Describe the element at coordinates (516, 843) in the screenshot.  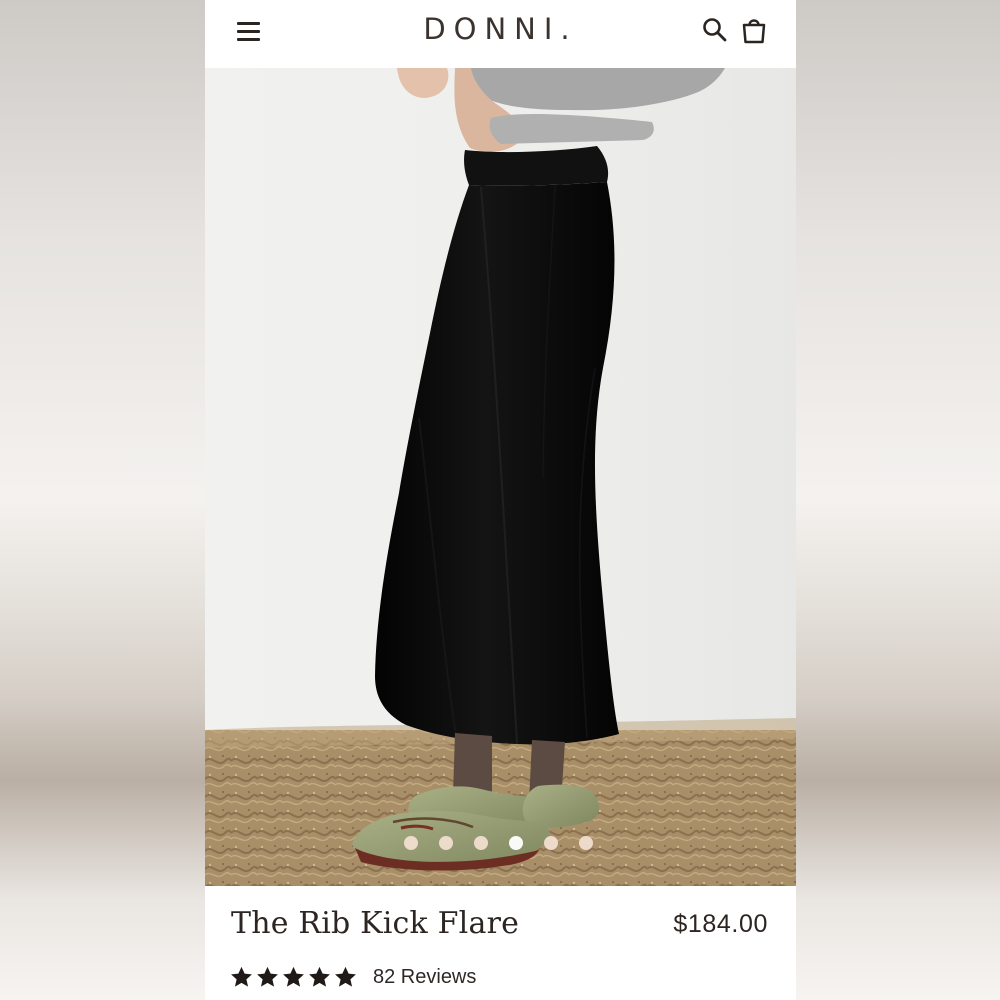
I see `carousel-dot-active` at that location.